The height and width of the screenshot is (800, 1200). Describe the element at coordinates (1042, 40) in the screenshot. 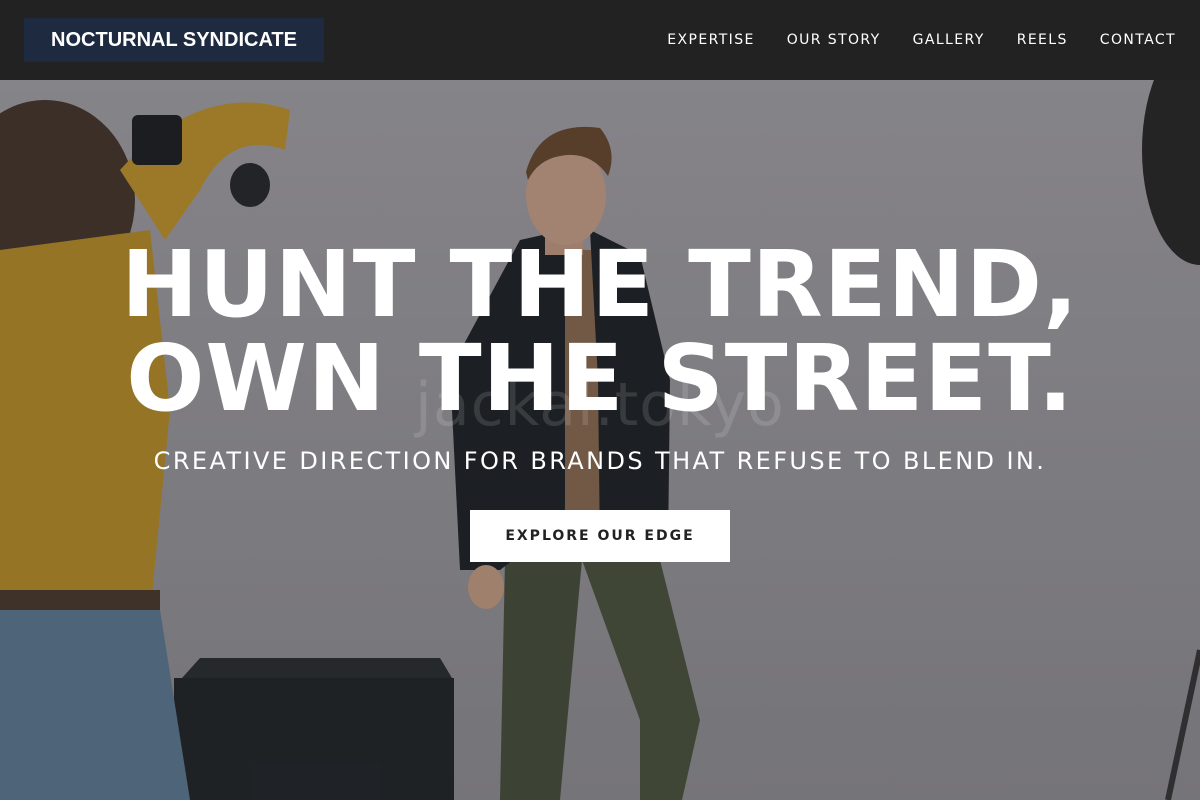

I see `nav-item-reels: REELS` at that location.